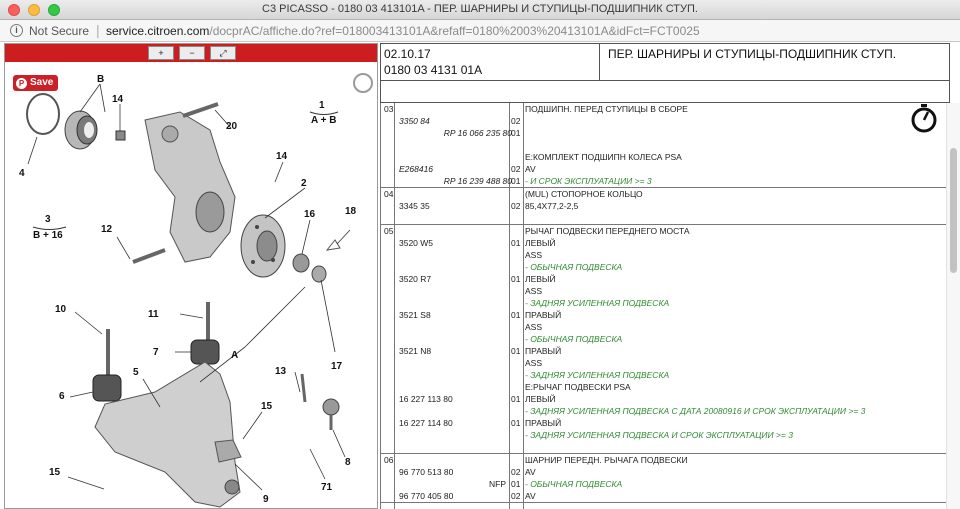 This screenshot has height=509, width=960. Describe the element at coordinates (578, 387) in the screenshot. I see `part-description: E:РЫЧАГ ПОДВЕСКИ PSA` at that location.